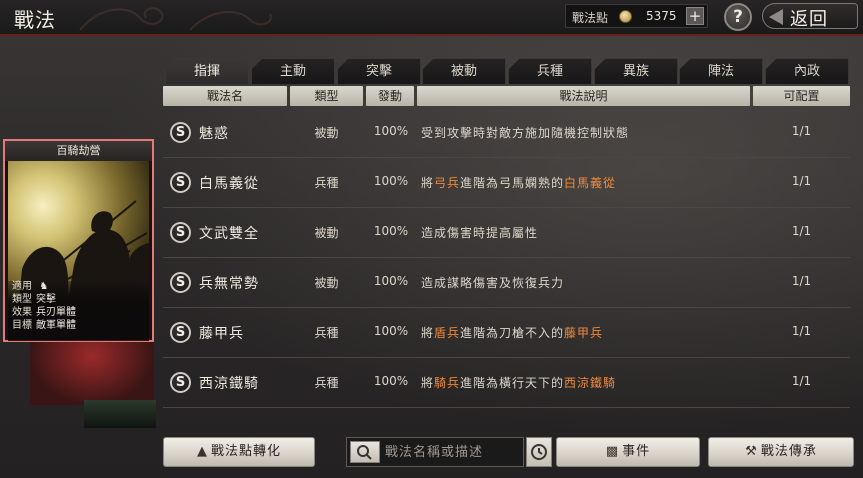 The image size is (863, 478). I want to click on description-text: 造成傷害時提高屬性, so click(480, 233).